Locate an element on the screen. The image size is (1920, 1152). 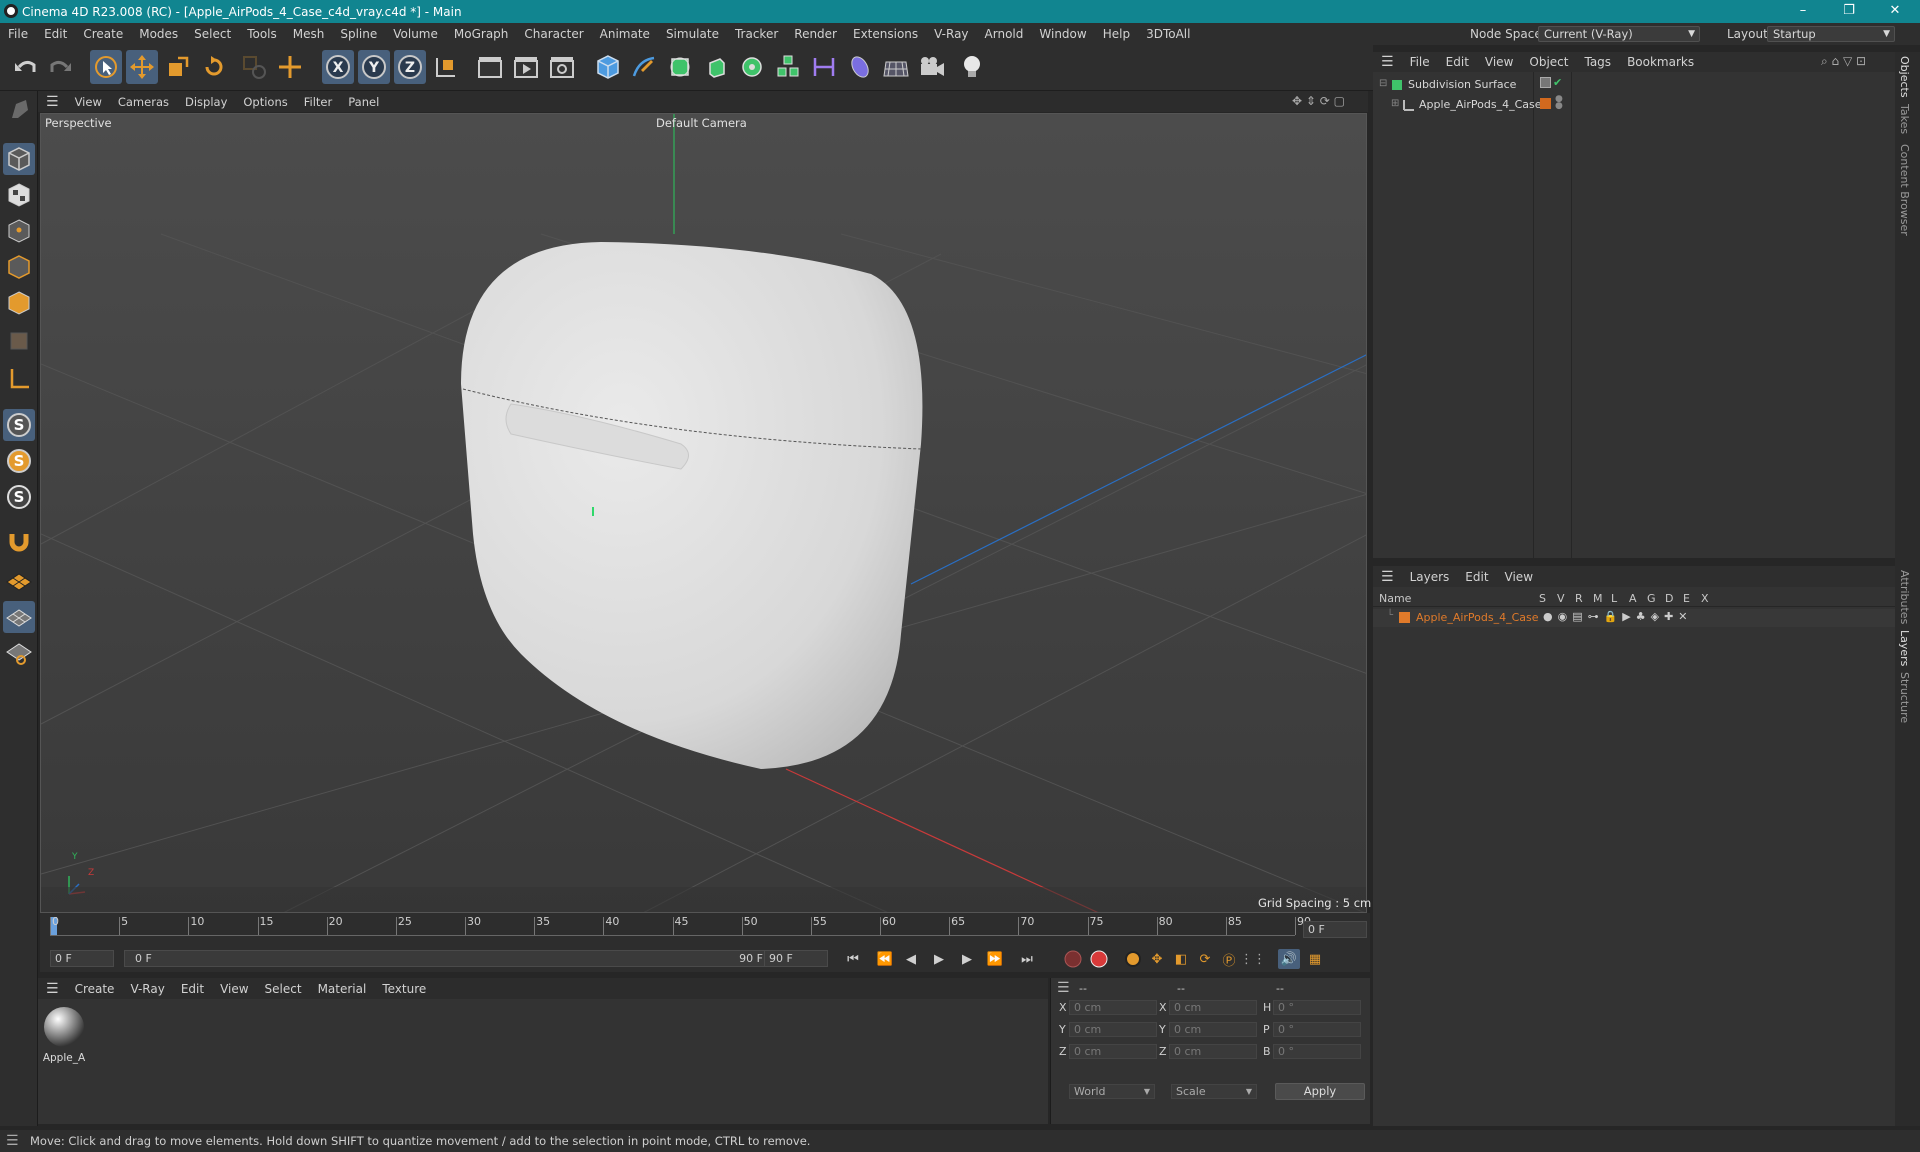
material-menu-select: Select is located at coordinates (283, 989).